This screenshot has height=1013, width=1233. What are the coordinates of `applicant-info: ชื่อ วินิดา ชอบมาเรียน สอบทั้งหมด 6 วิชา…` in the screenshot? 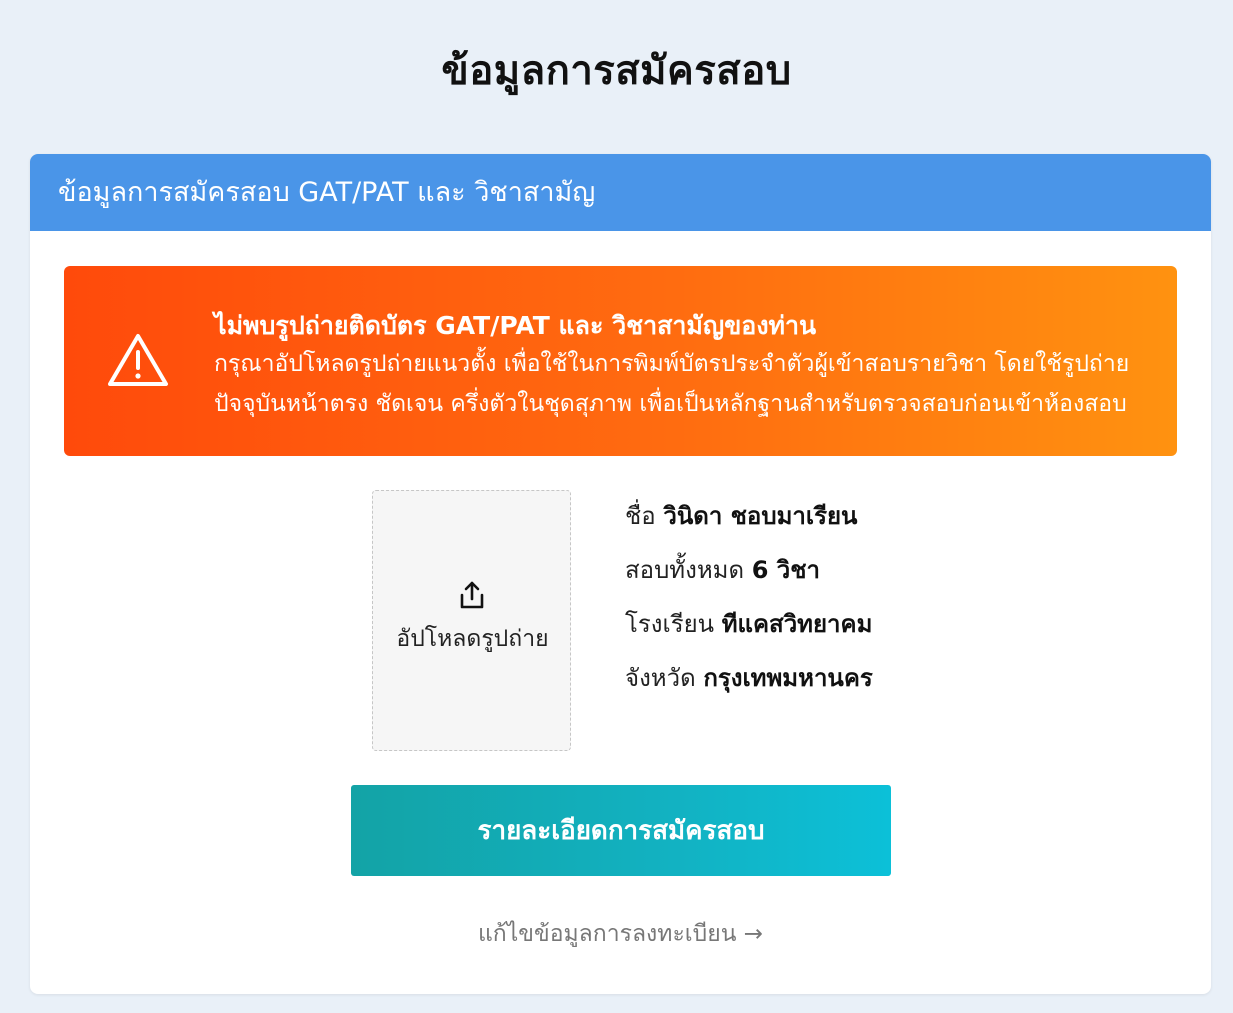 It's located at (749, 604).